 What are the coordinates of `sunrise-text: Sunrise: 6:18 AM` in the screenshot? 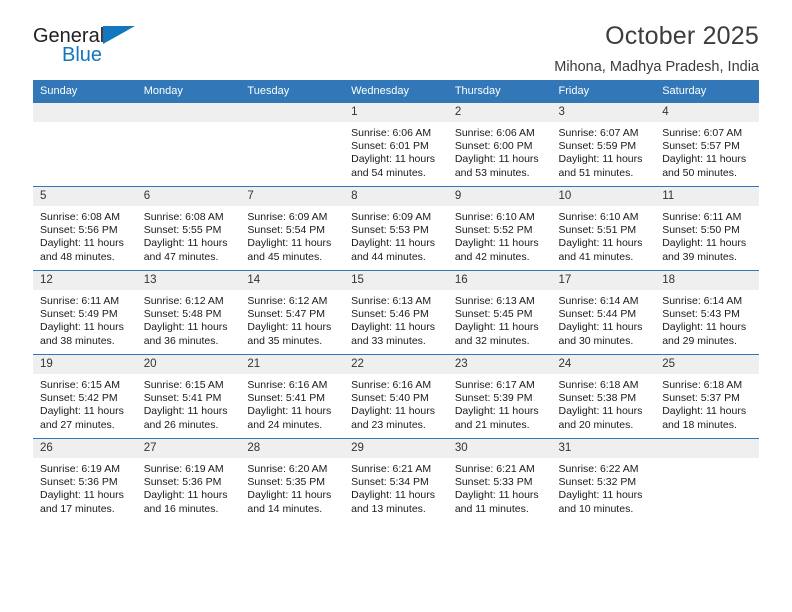 It's located at (598, 385).